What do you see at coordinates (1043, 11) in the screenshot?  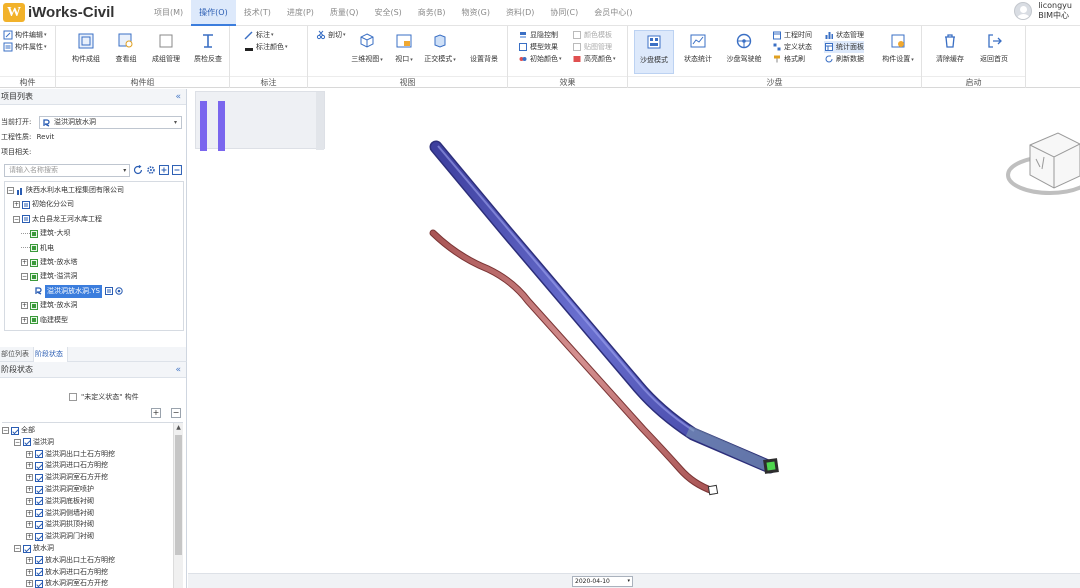 I see `user-info: licongyu BIM中心` at bounding box center [1043, 11].